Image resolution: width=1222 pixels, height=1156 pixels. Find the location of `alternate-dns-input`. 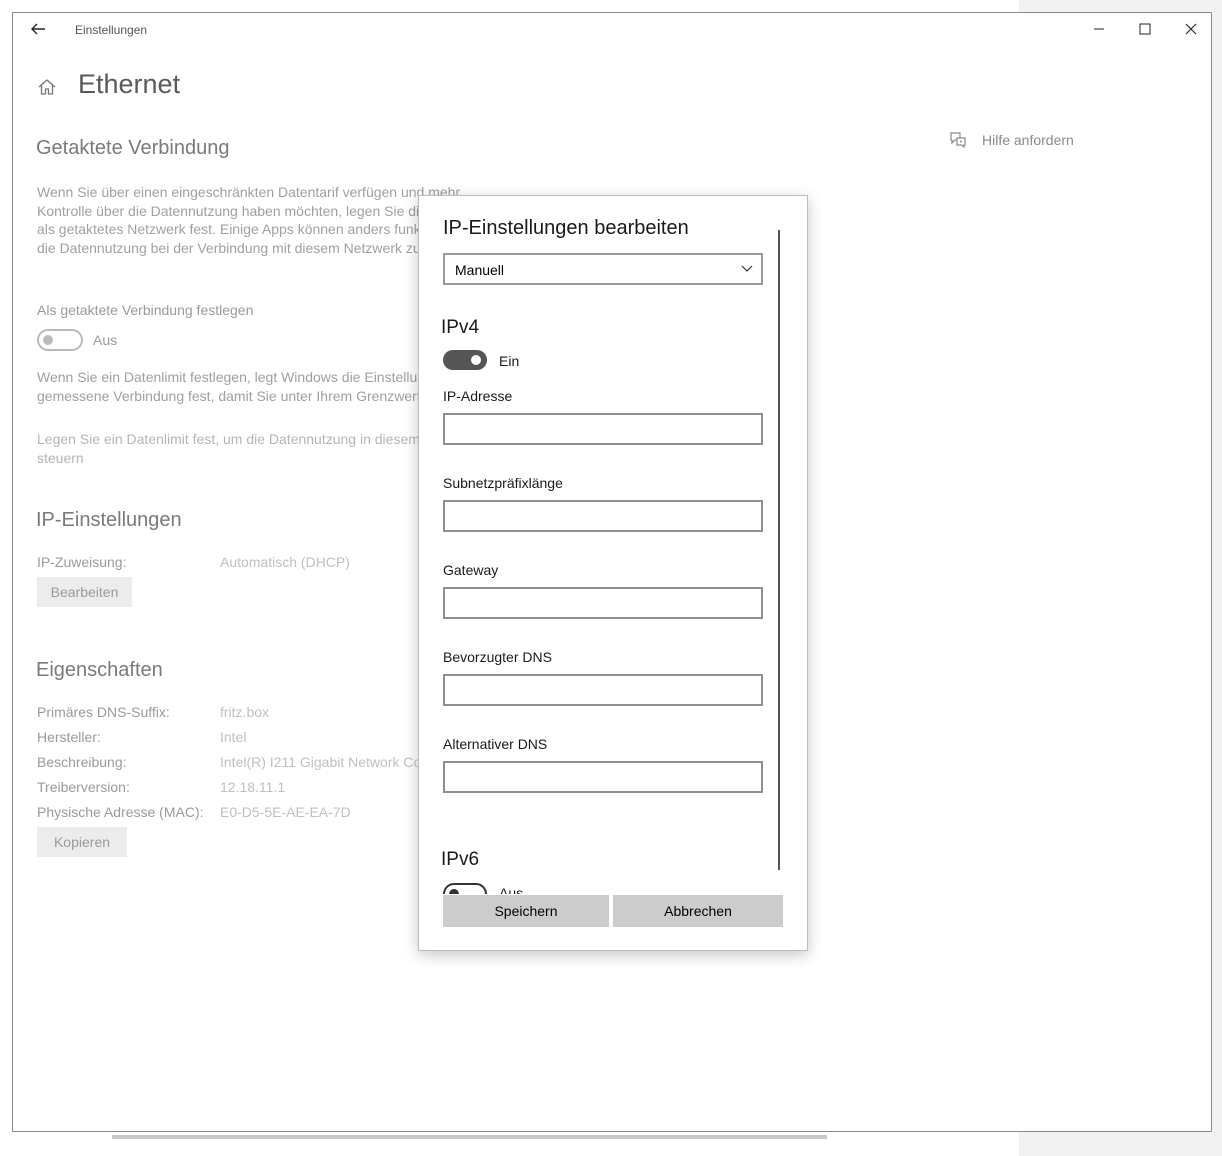

alternate-dns-input is located at coordinates (603, 777).